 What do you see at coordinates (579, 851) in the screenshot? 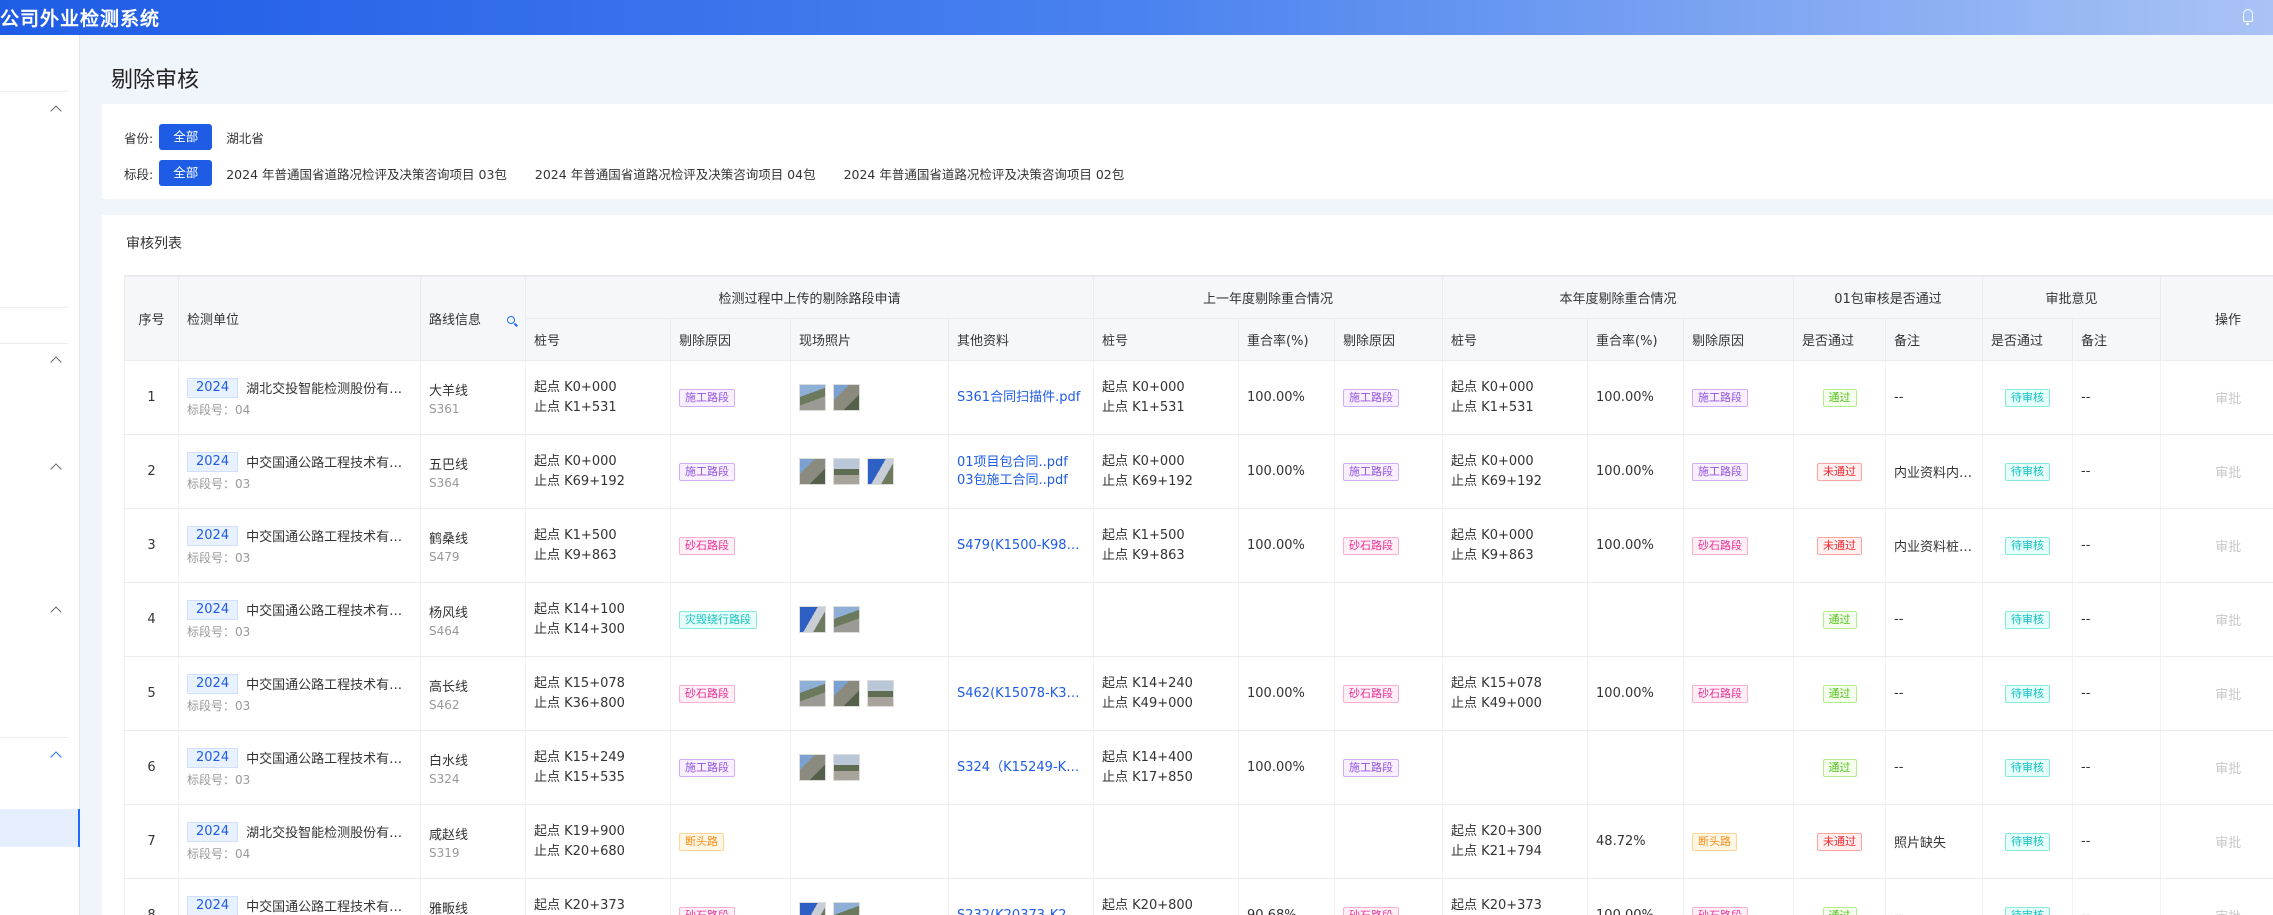
I see `pile-end: 止点 K20+680` at bounding box center [579, 851].